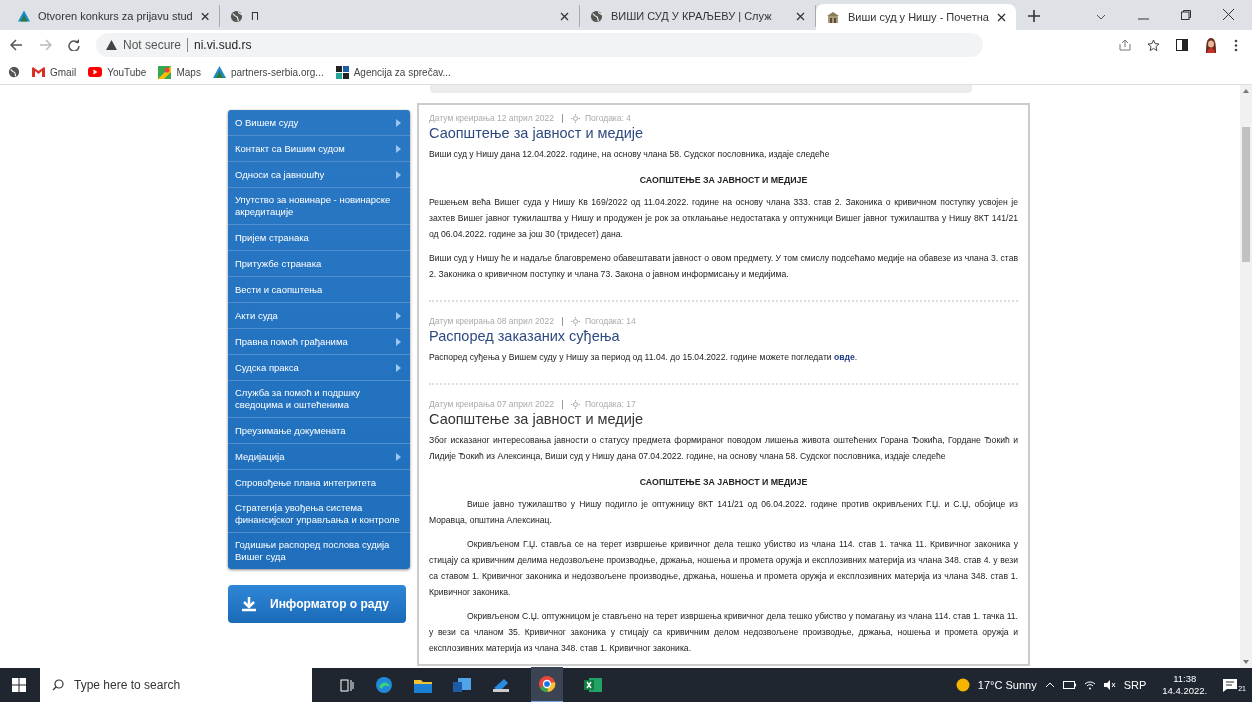  What do you see at coordinates (347, 685) in the screenshot?
I see `task-view-icon` at bounding box center [347, 685].